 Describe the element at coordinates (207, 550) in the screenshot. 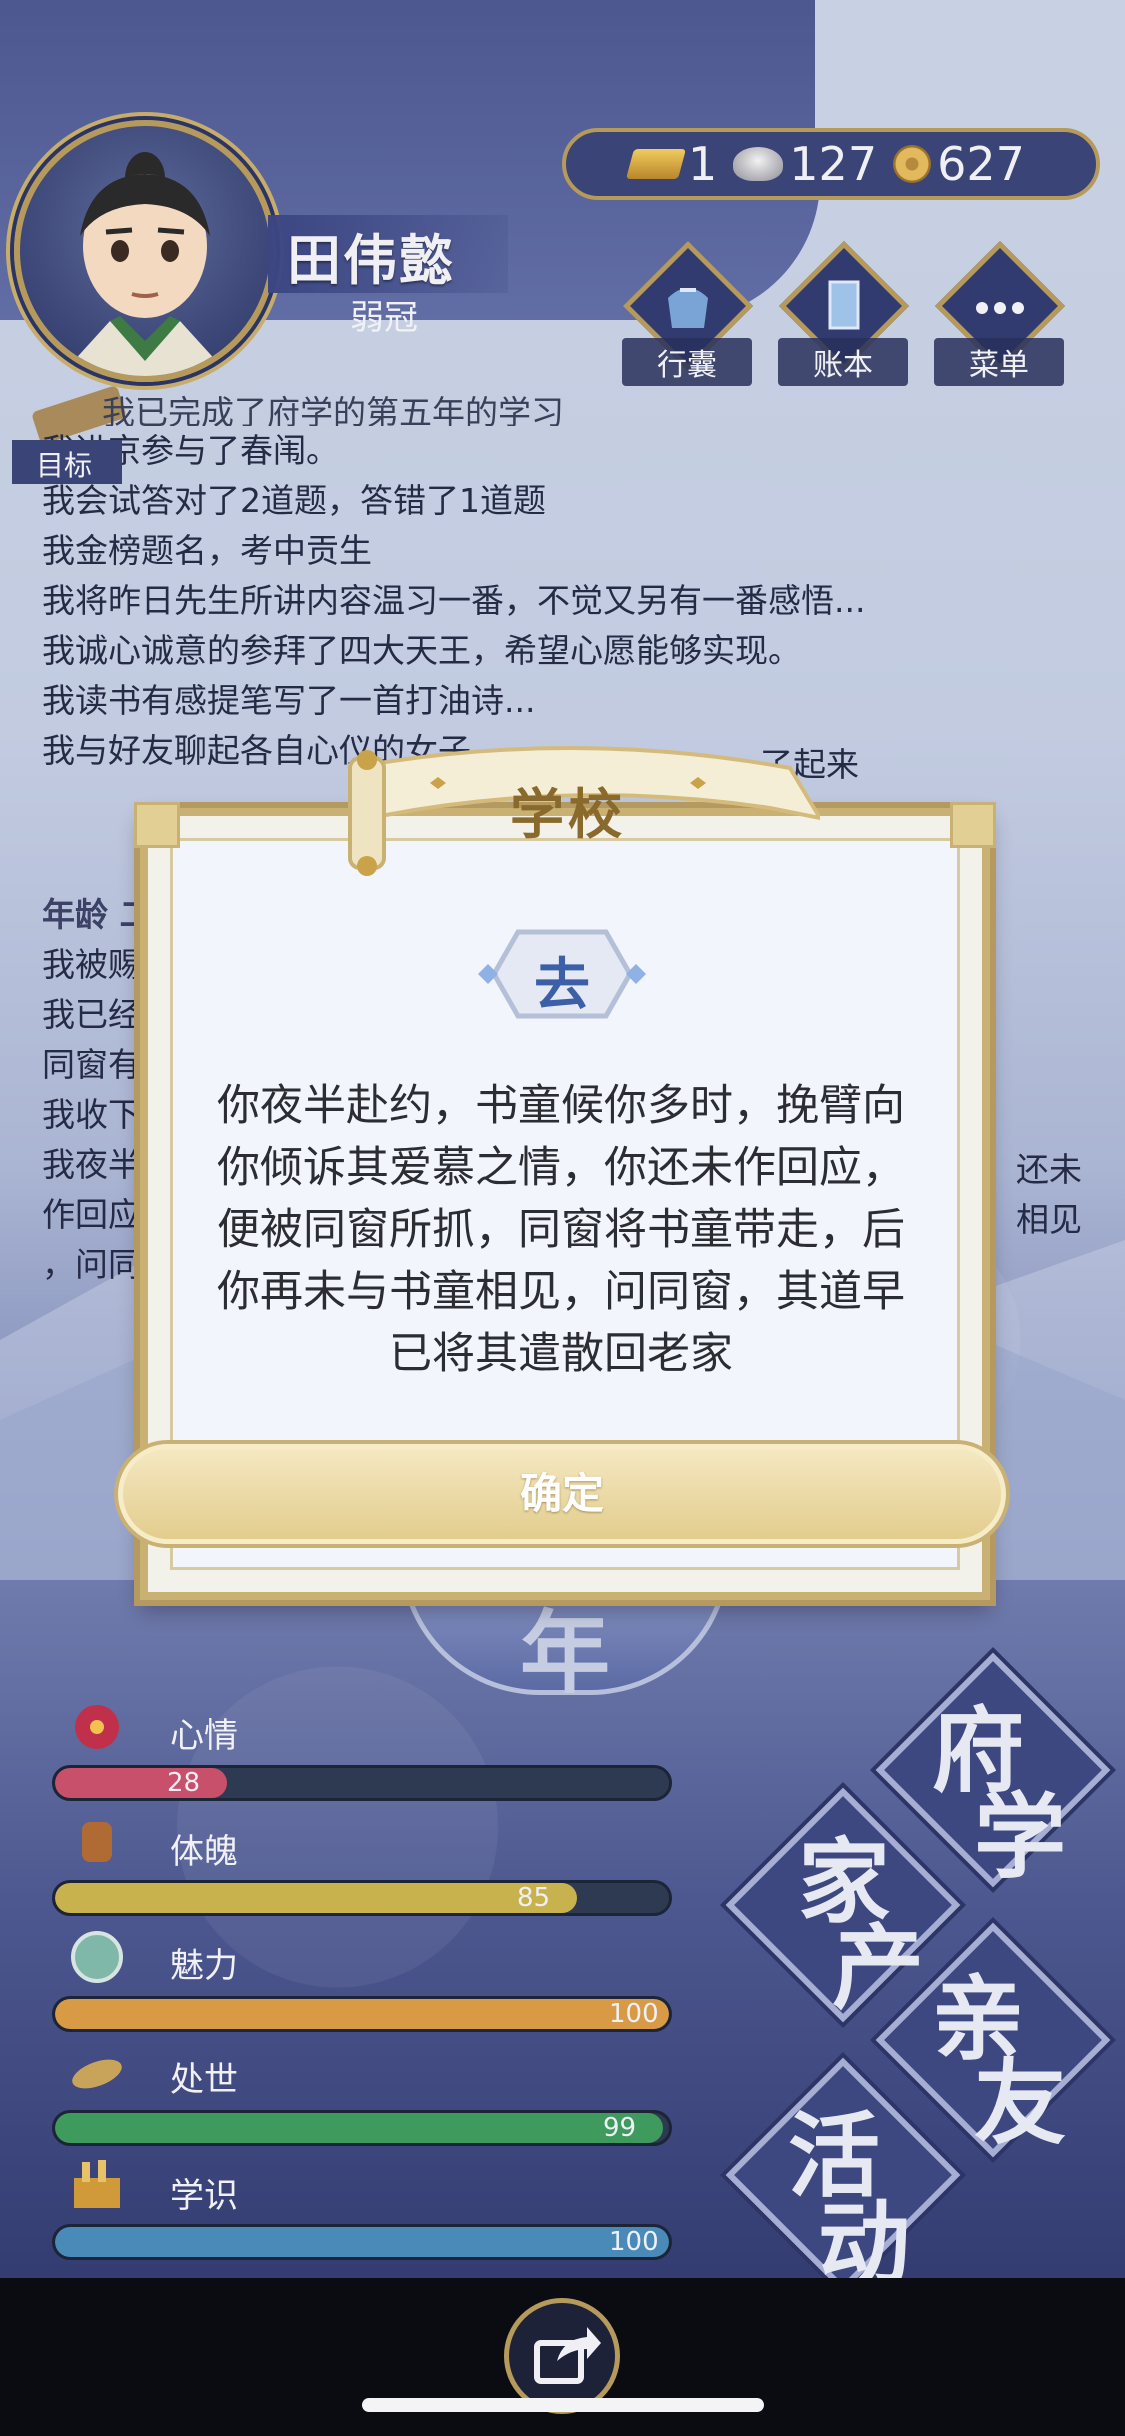

I see `log-line: 我金榜题名，考中贡生` at that location.